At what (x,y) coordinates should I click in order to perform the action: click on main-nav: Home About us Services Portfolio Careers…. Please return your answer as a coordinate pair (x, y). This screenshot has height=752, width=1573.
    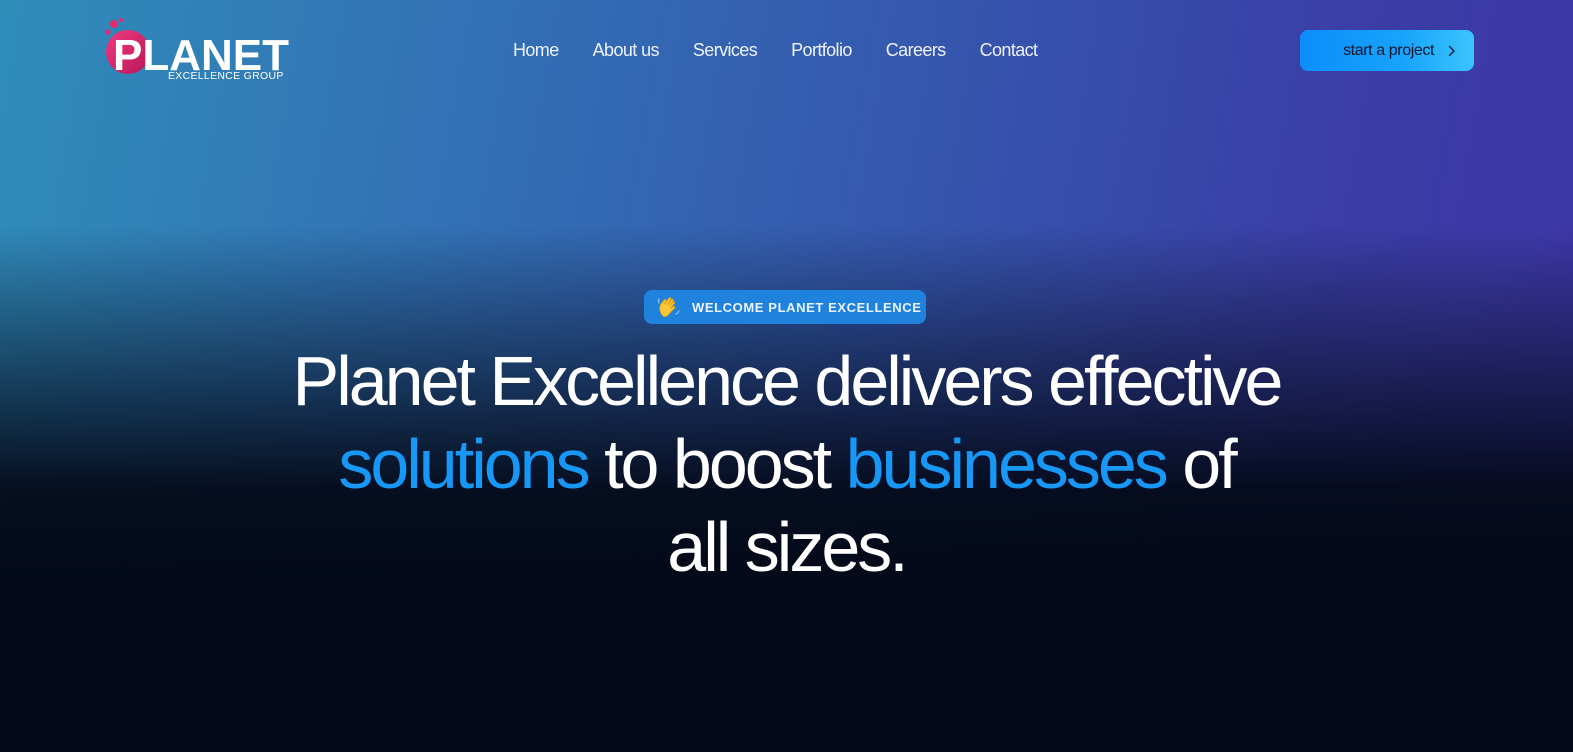
    Looking at the image, I should click on (775, 50).